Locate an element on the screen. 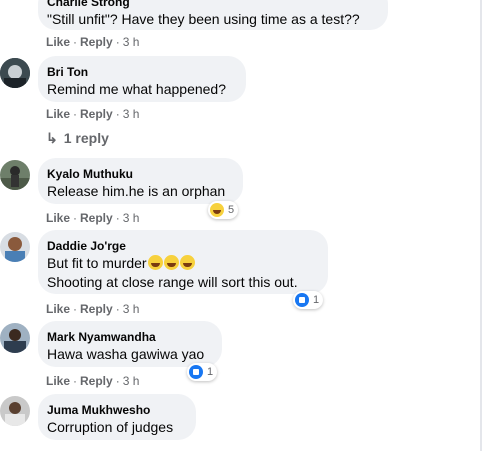 The height and width of the screenshot is (451, 482). comment-author: Daddie Jo'rge is located at coordinates (181, 246).